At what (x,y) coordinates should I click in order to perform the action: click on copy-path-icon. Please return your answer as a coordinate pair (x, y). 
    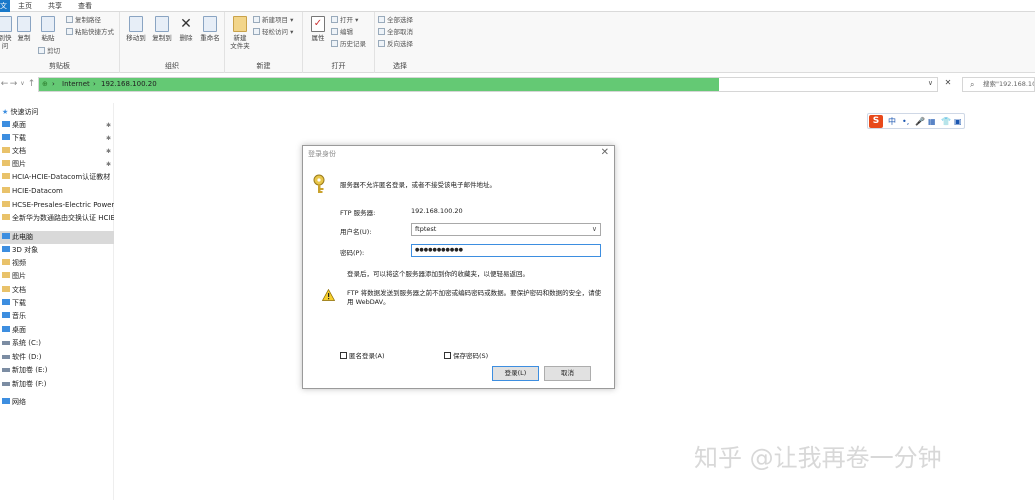
    Looking at the image, I should click on (69, 19).